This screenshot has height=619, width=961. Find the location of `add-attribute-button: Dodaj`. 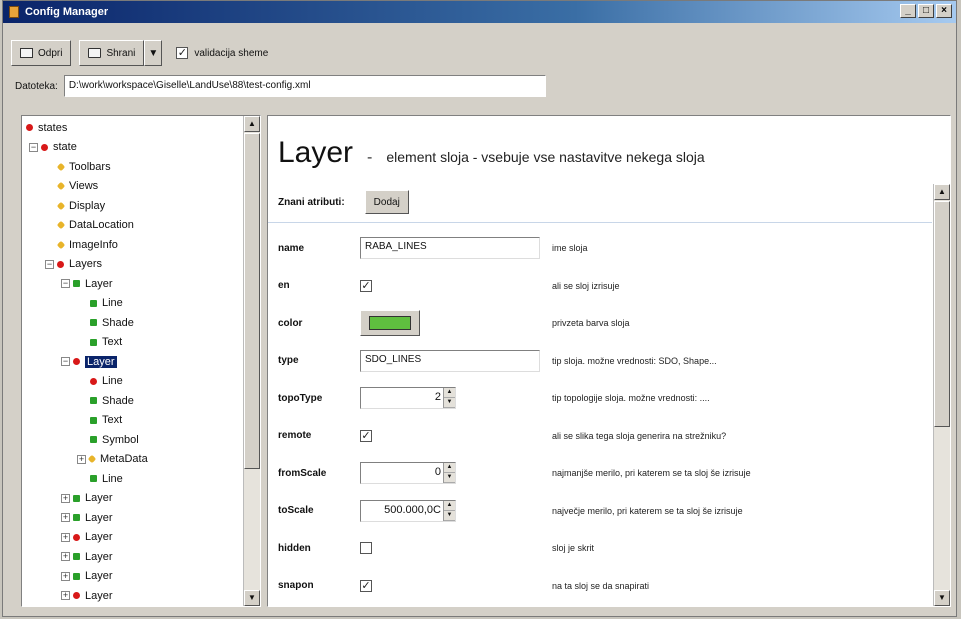

add-attribute-button: Dodaj is located at coordinates (386, 202).